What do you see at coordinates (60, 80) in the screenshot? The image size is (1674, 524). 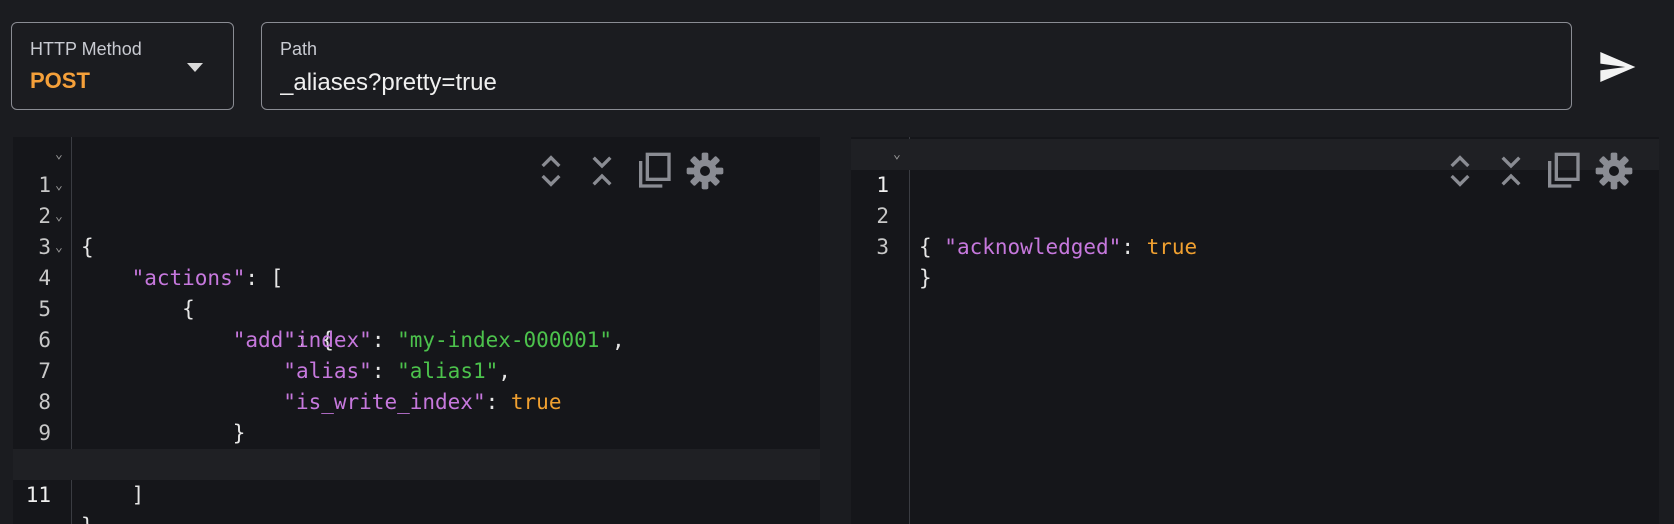 I see `http-method-value: POST` at bounding box center [60, 80].